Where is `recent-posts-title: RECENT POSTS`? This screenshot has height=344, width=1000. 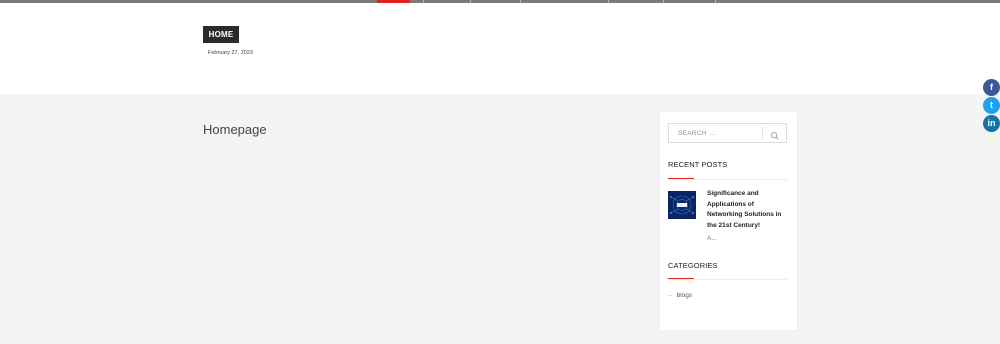
recent-posts-title: RECENT POSTS is located at coordinates (698, 164).